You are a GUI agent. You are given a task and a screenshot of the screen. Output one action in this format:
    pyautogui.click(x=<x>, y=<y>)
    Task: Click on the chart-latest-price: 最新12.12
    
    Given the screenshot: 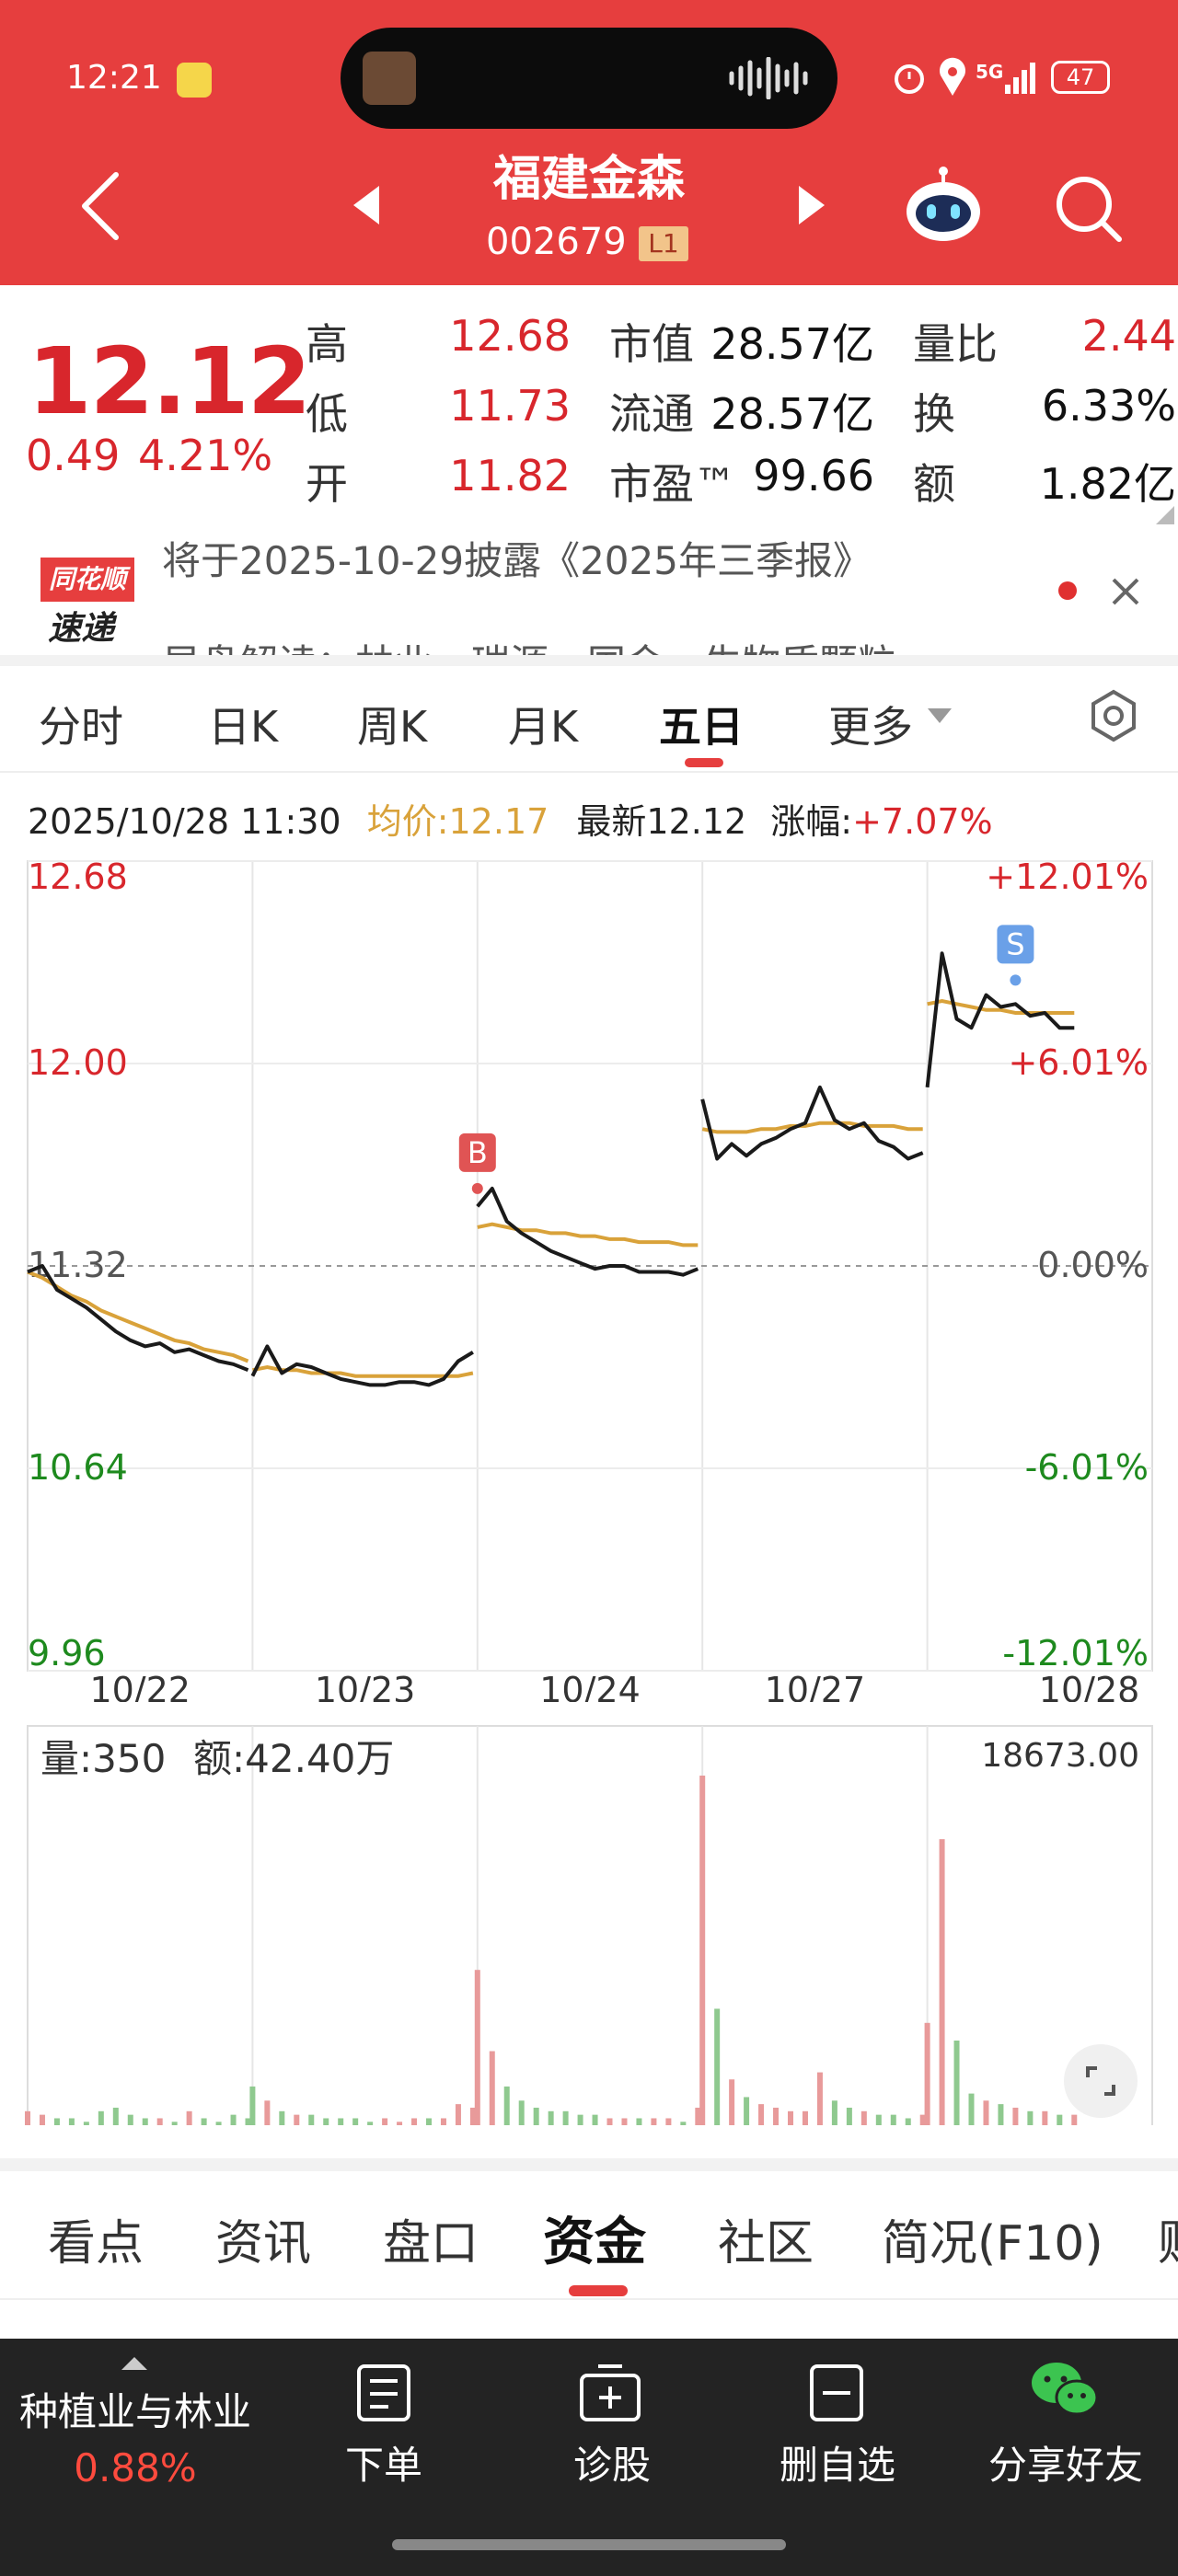 What is the action you would take?
    pyautogui.click(x=662, y=821)
    